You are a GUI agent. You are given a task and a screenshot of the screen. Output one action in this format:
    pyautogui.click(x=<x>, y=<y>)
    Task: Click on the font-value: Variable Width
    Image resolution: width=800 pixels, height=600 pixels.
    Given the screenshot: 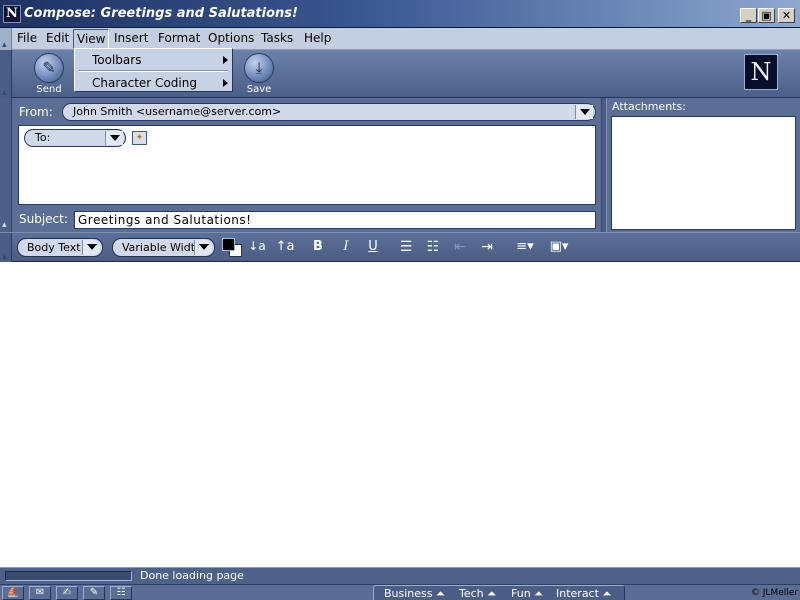 What is the action you would take?
    pyautogui.click(x=162, y=247)
    